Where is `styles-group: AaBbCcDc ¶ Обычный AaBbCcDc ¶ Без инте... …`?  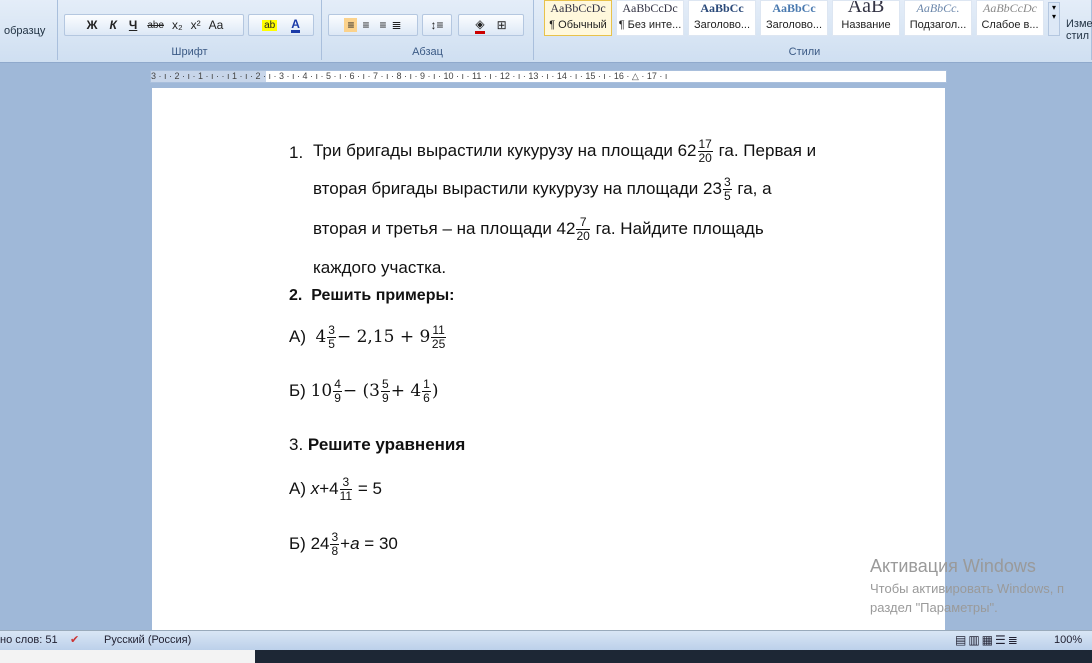
styles-group: AaBbCcDc ¶ Обычный AaBbCcDc ¶ Без инте... … is located at coordinates (815, 30).